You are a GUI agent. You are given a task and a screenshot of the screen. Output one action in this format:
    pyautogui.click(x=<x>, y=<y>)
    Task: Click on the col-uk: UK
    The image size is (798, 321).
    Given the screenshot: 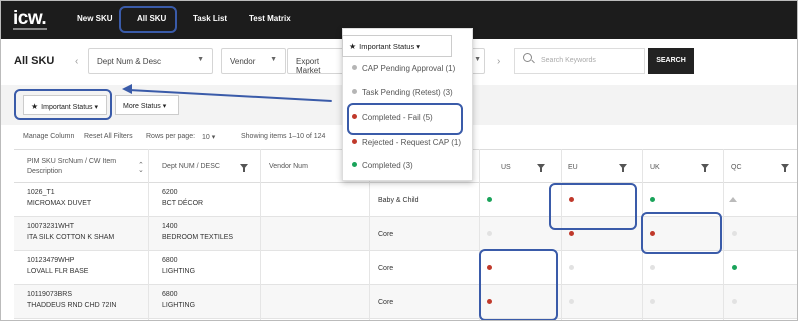 What is the action you would take?
    pyautogui.click(x=655, y=168)
    